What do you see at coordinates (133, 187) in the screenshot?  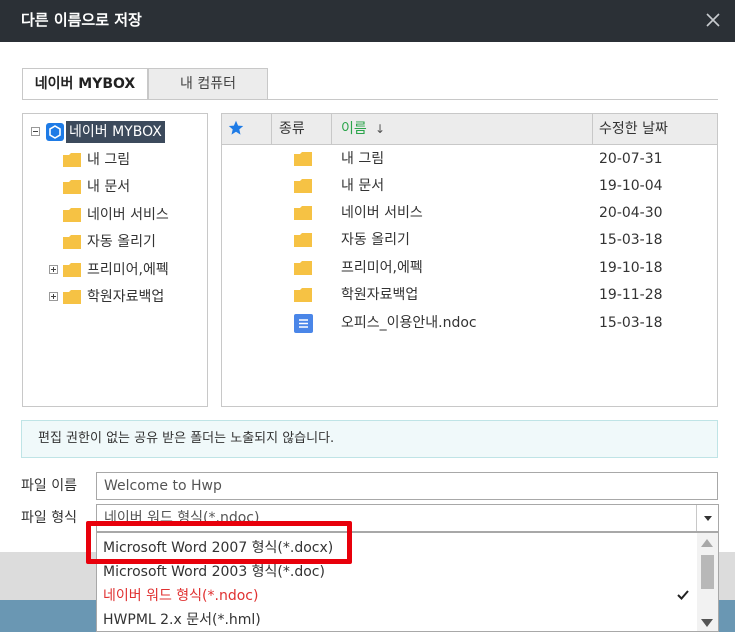 I see `tree-item: 내 문서` at bounding box center [133, 187].